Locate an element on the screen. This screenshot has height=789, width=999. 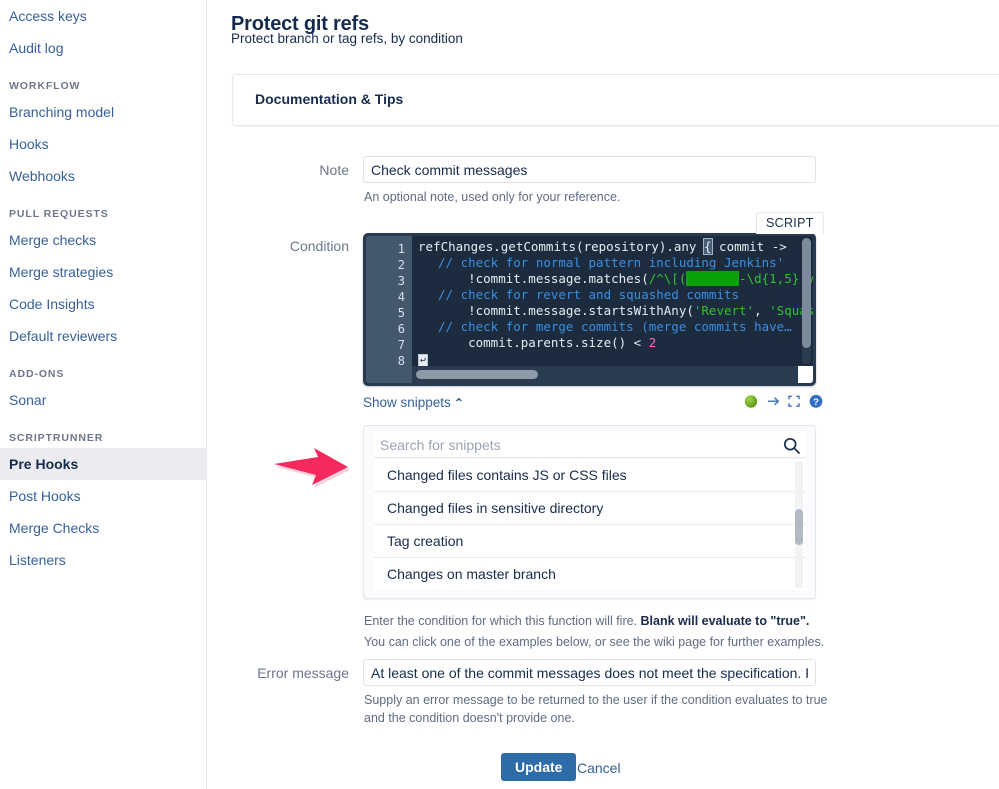
sidebar-item-branching-model: Branching model is located at coordinates (103, 112).